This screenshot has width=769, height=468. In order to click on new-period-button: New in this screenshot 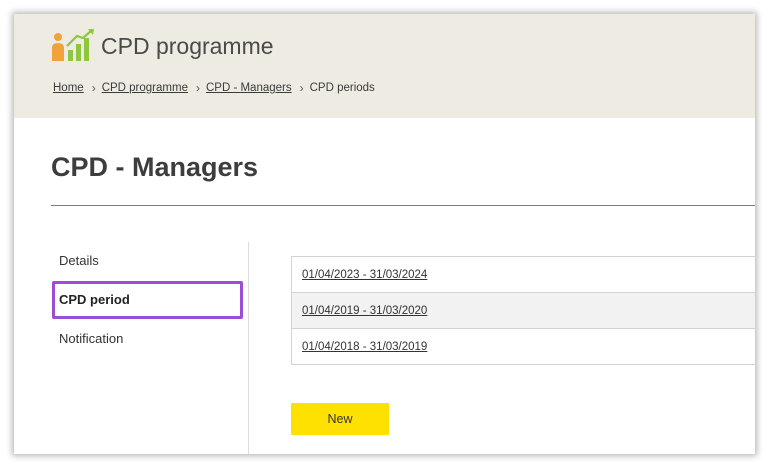, I will do `click(340, 419)`.